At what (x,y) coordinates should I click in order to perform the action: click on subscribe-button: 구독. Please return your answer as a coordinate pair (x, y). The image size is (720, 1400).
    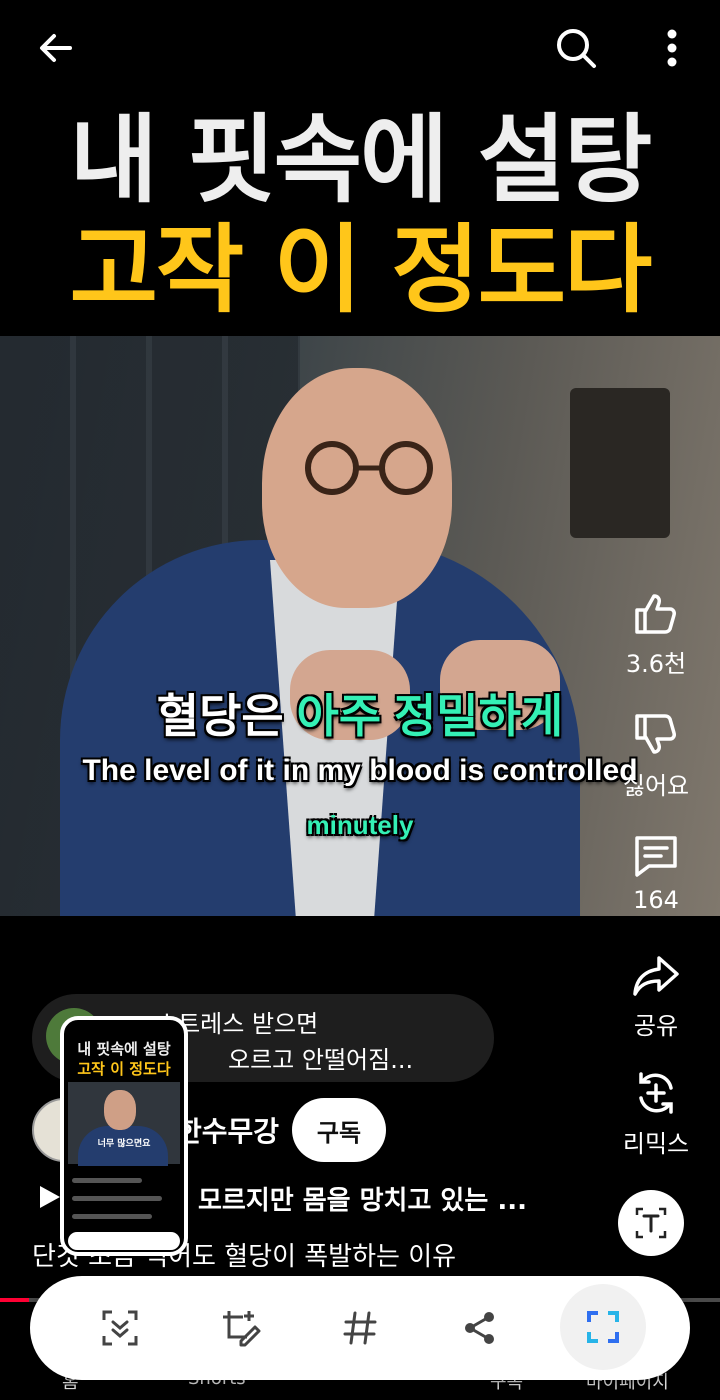
    Looking at the image, I should click on (339, 1130).